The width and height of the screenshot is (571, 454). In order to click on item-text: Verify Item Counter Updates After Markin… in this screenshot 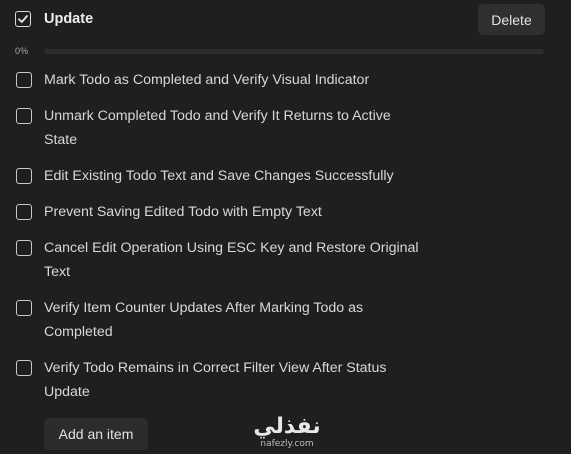, I will do `click(234, 320)`.